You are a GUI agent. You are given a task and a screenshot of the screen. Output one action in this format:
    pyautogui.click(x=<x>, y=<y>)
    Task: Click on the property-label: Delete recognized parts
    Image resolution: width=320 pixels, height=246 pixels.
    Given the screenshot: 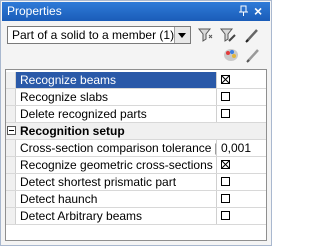 What is the action you would take?
    pyautogui.click(x=116, y=114)
    